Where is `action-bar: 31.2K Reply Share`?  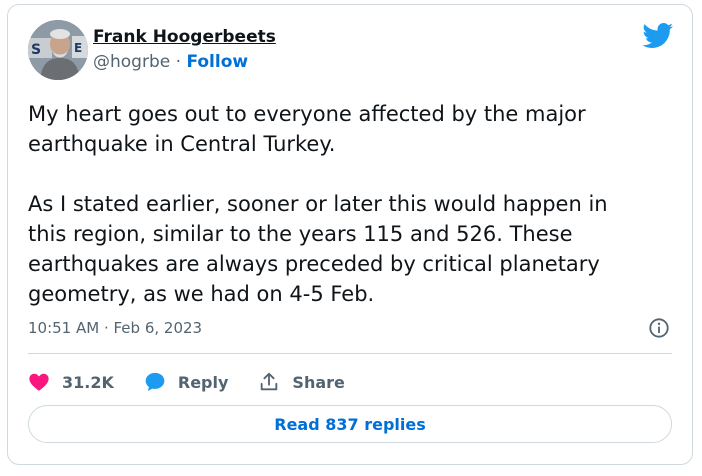
action-bar: 31.2K Reply Share is located at coordinates (201, 382).